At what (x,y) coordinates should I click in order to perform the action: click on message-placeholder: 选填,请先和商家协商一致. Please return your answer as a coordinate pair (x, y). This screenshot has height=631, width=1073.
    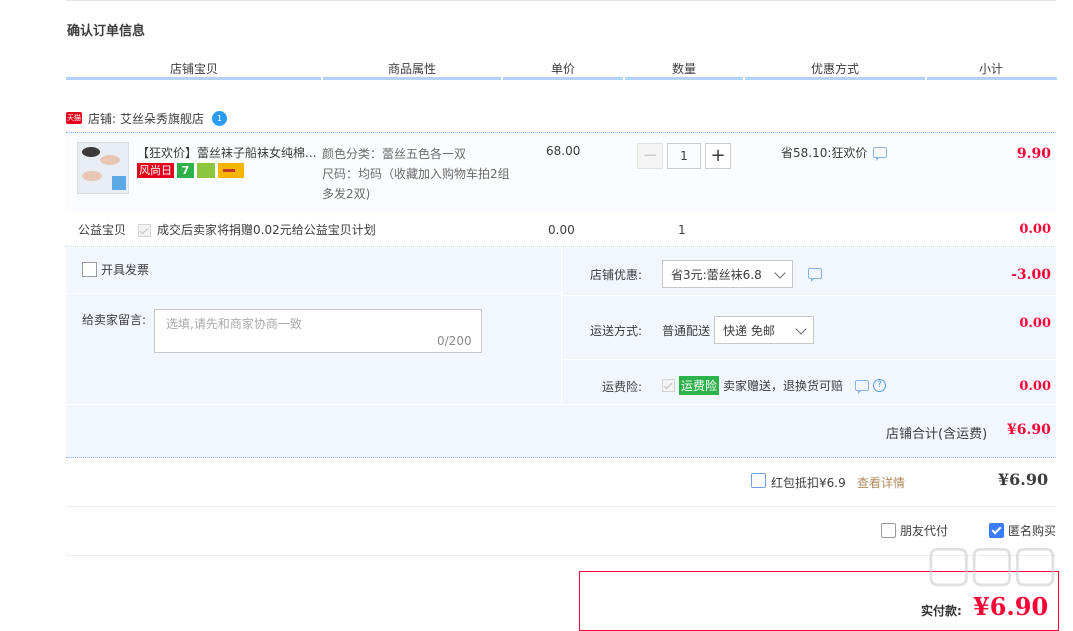
    Looking at the image, I should click on (234, 324).